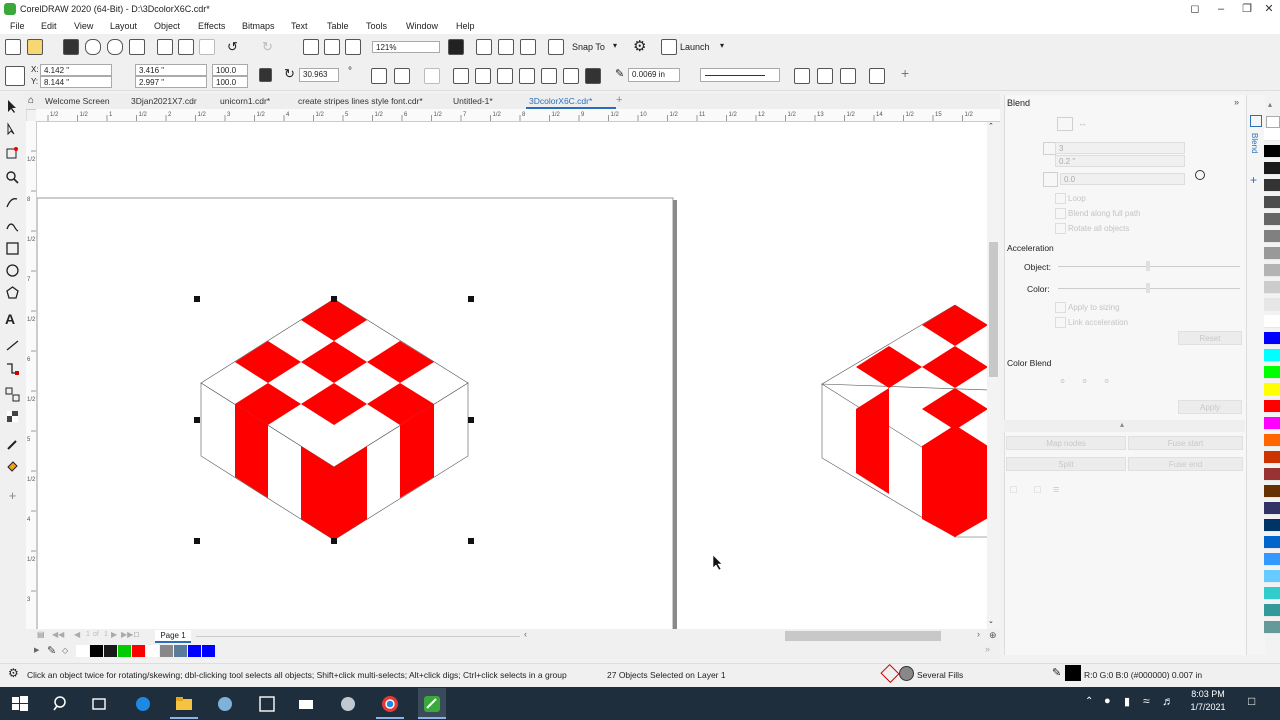 The width and height of the screenshot is (1280, 720). I want to click on snap-to-dropdown: Snap To, so click(588, 47).